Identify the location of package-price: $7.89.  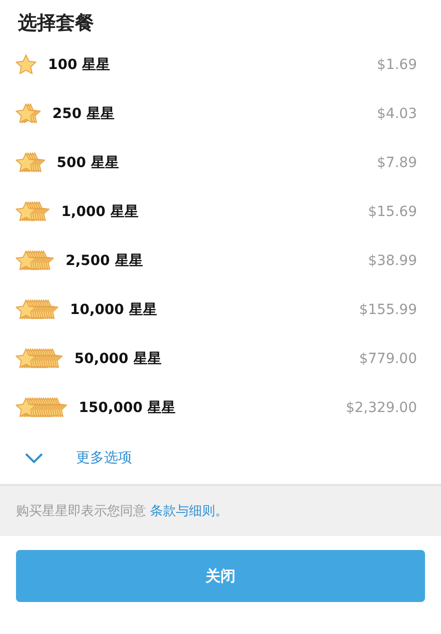
(396, 162).